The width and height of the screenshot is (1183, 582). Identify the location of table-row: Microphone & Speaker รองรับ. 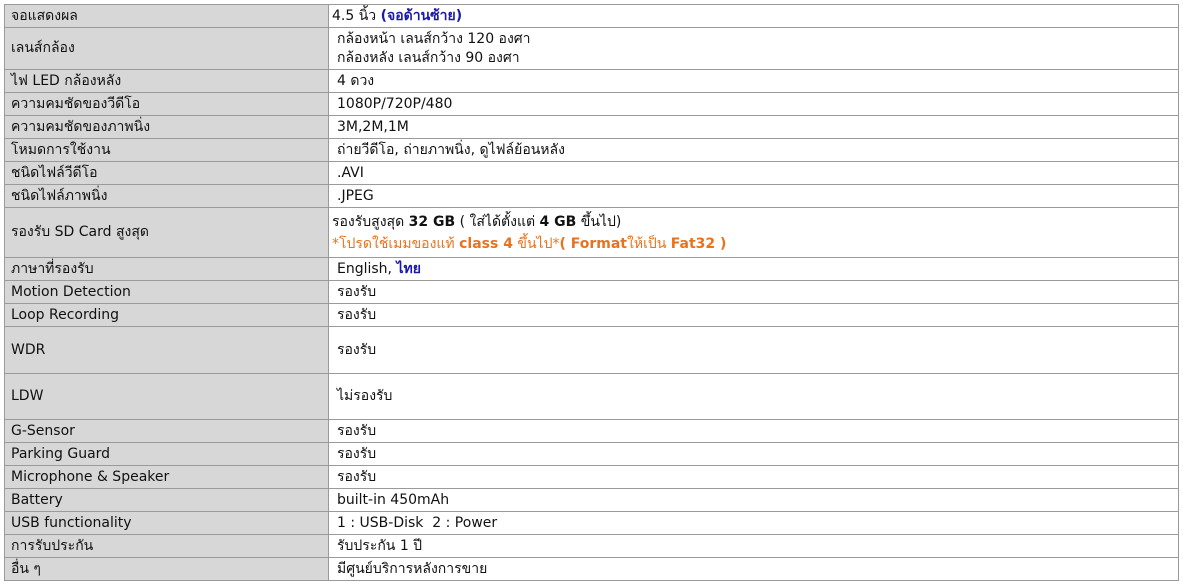
(591, 477).